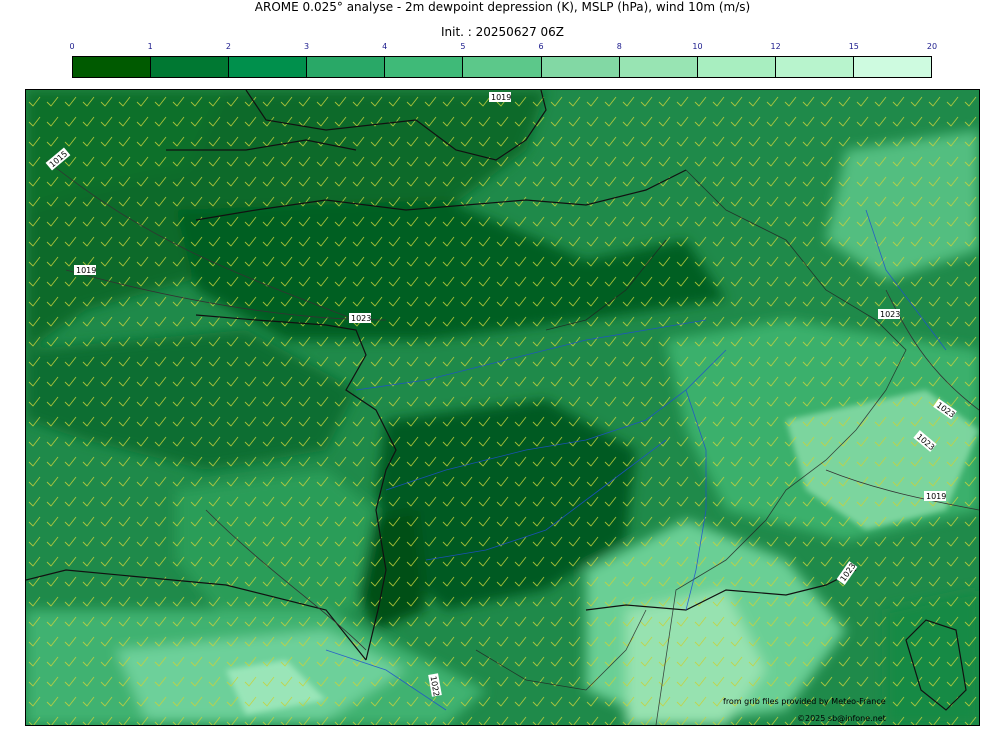  What do you see at coordinates (385, 46) in the screenshot?
I see `colorbar-tick-label: 4` at bounding box center [385, 46].